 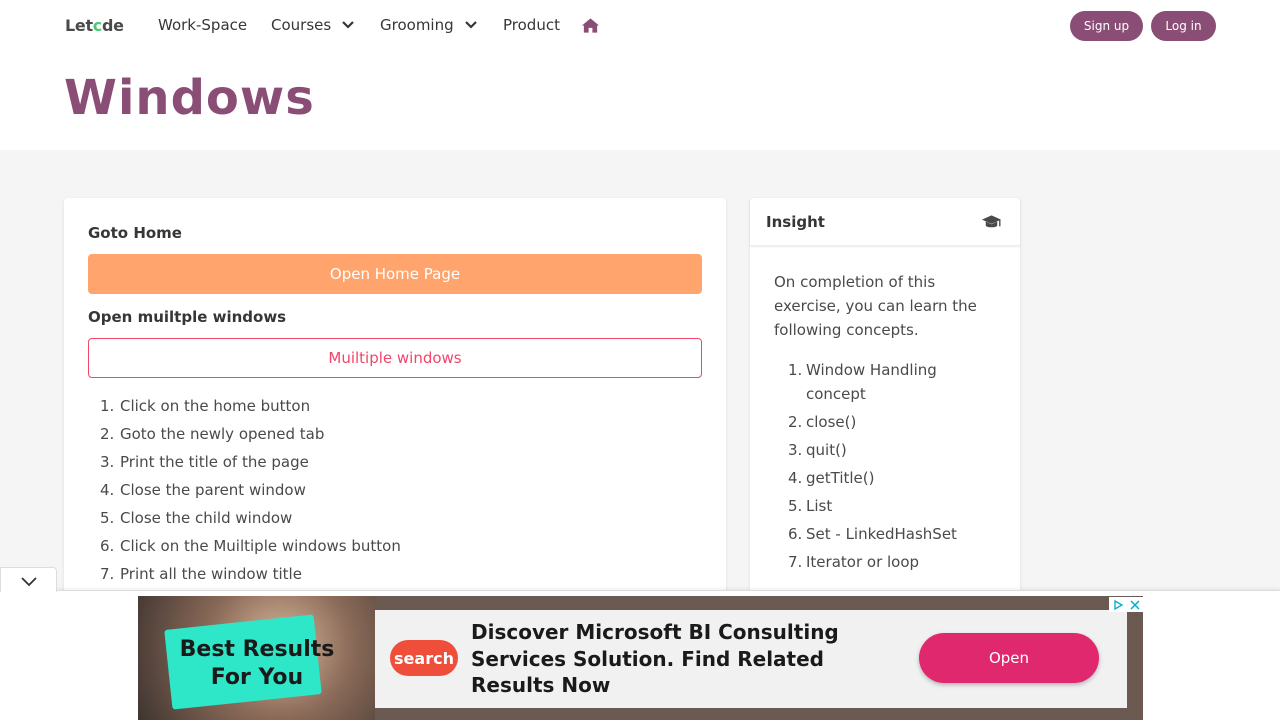 I want to click on step-text: Close the child window, so click(x=206, y=518).